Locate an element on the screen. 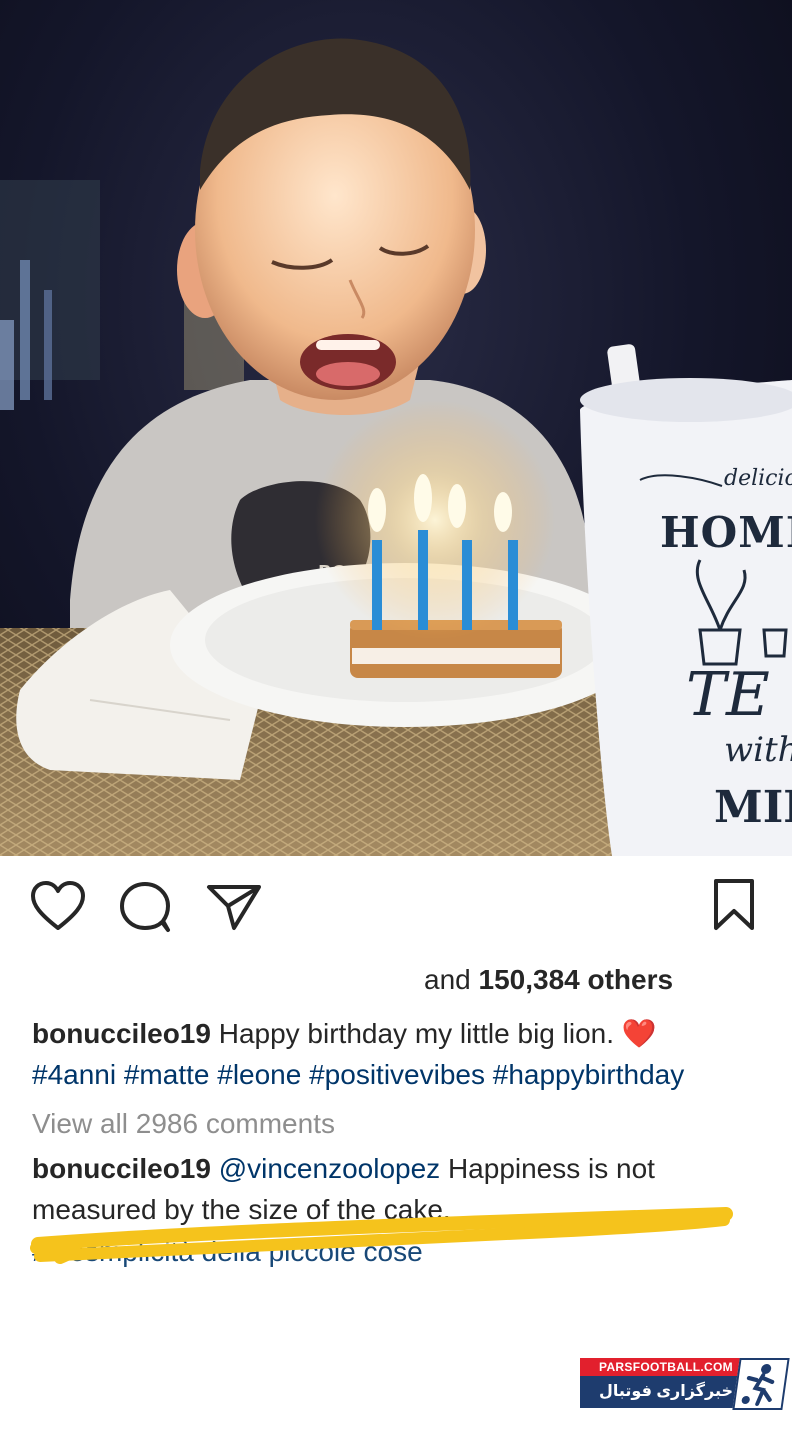  mug-text-mint: MINT is located at coordinates (753, 807).